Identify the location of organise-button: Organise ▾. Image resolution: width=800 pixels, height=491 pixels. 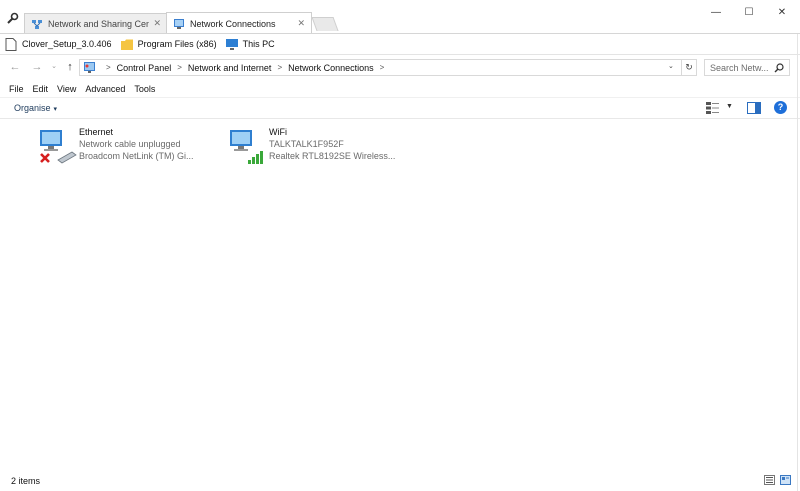
(35, 108).